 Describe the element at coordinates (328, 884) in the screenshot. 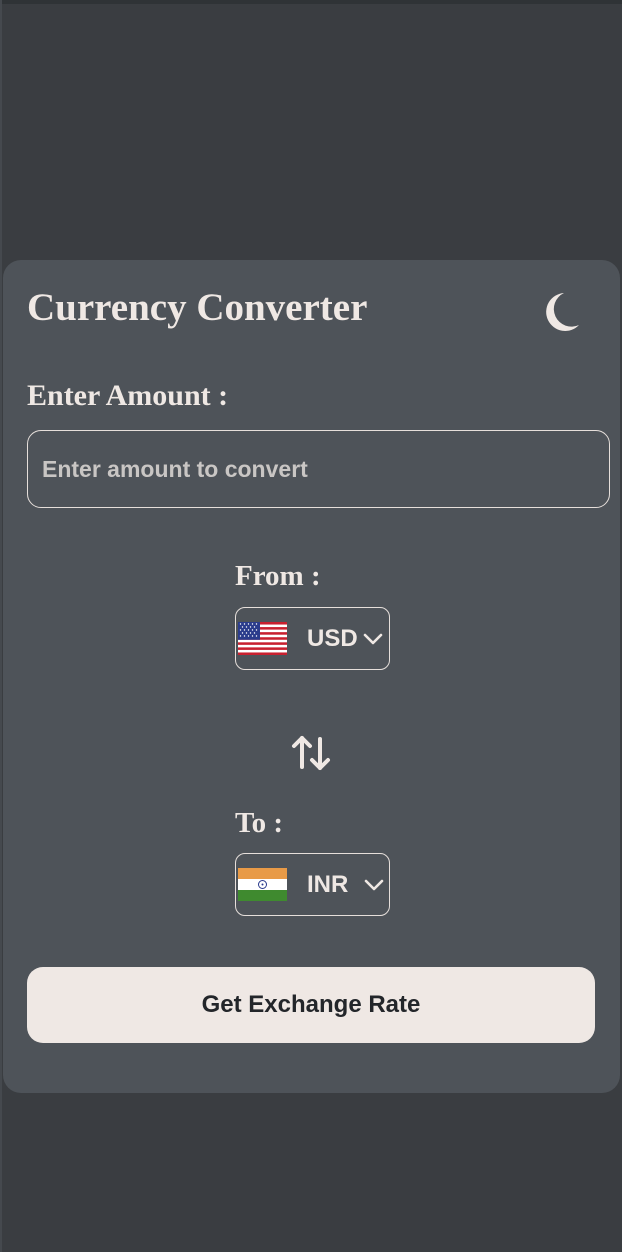

I see `to-currency-code: INR` at that location.